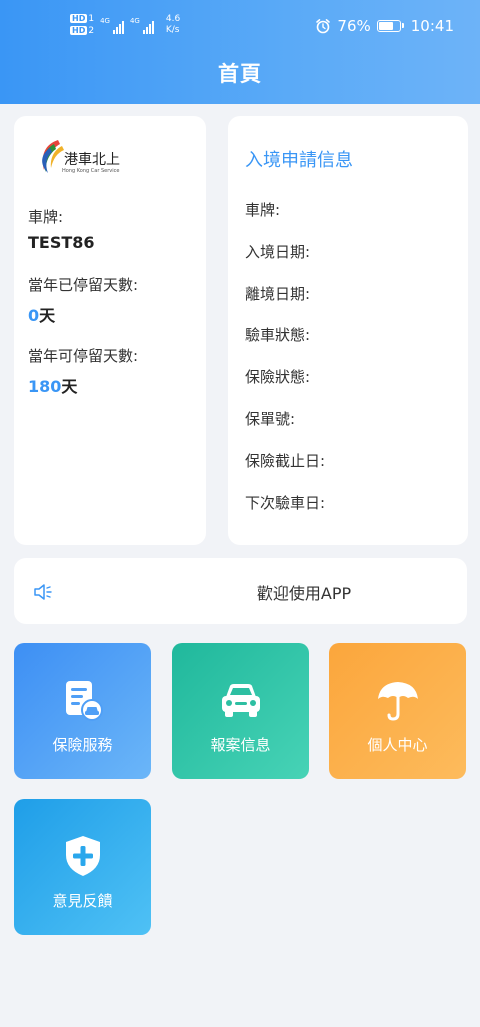  I want to click on entry-card-title: 入境申請信息, so click(299, 160).